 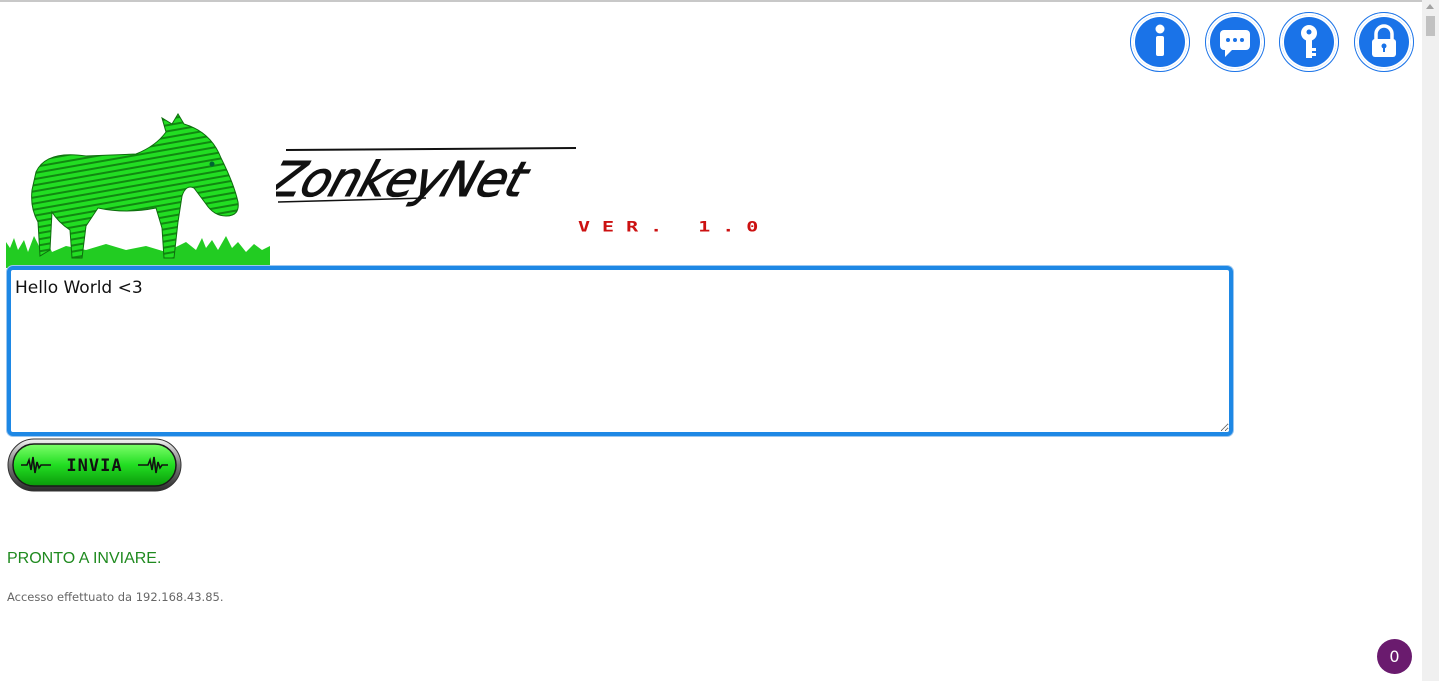 What do you see at coordinates (84, 558) in the screenshot?
I see `status-message: PRONTO A INVIARE.` at bounding box center [84, 558].